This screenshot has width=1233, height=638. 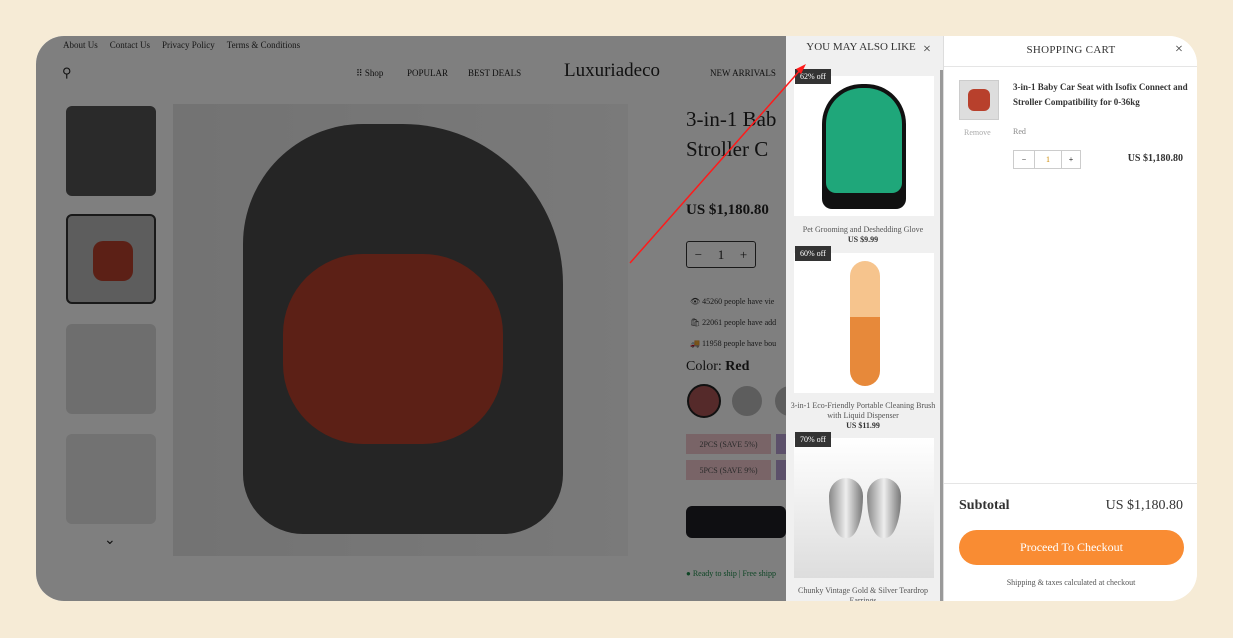 I want to click on product-price: US $9.99, so click(x=863, y=239).